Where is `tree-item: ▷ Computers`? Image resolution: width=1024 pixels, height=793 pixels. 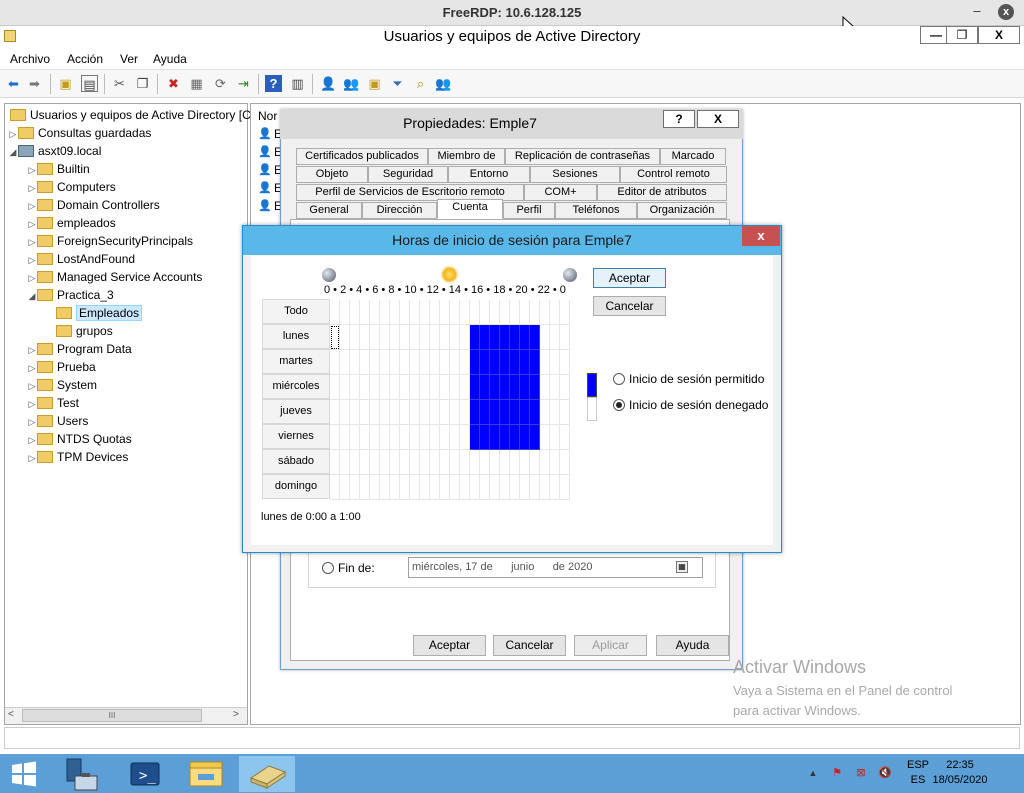 tree-item: ▷ Computers is located at coordinates (71, 187).